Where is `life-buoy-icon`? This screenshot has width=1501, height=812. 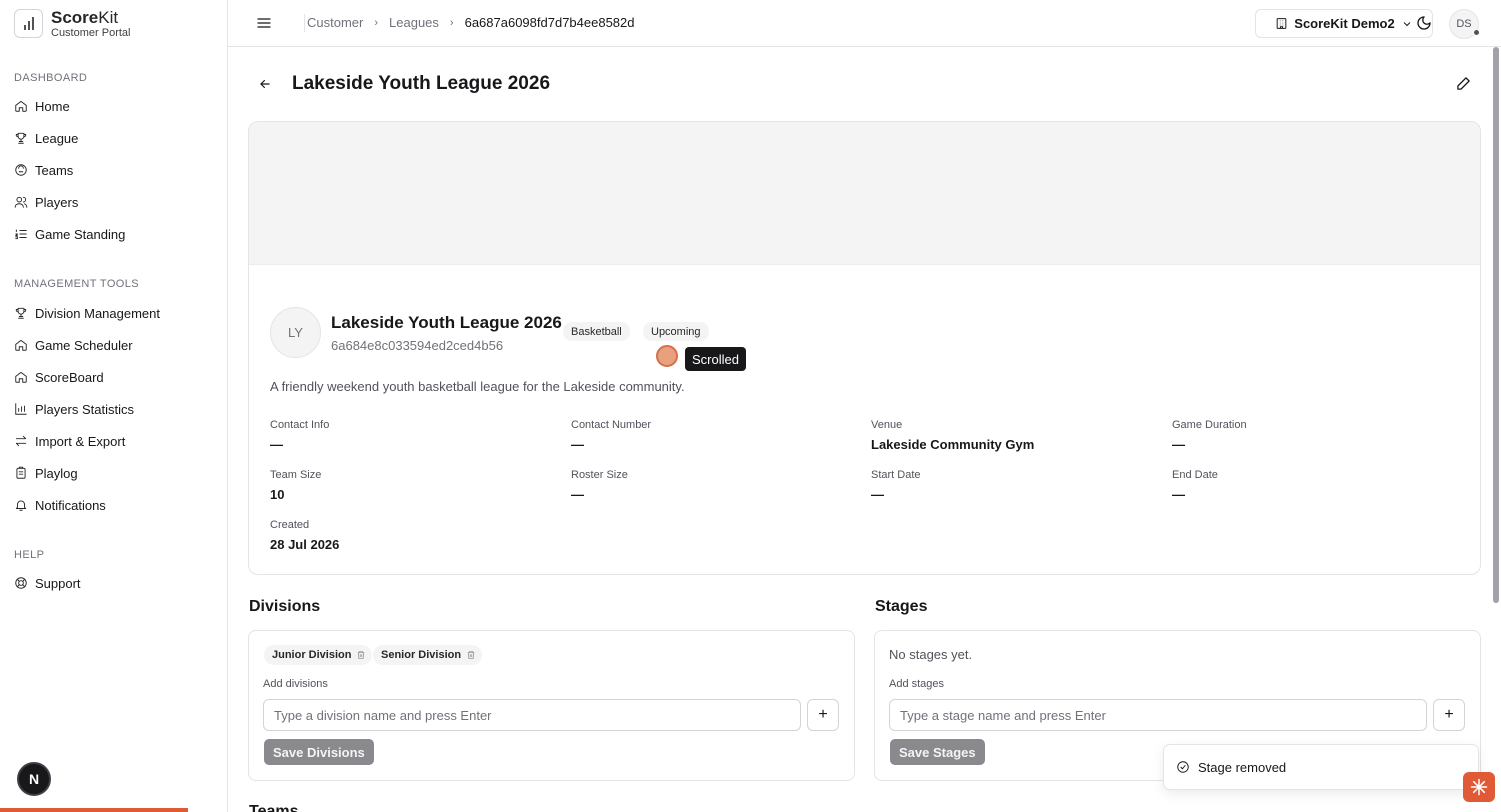
life-buoy-icon is located at coordinates (21, 583).